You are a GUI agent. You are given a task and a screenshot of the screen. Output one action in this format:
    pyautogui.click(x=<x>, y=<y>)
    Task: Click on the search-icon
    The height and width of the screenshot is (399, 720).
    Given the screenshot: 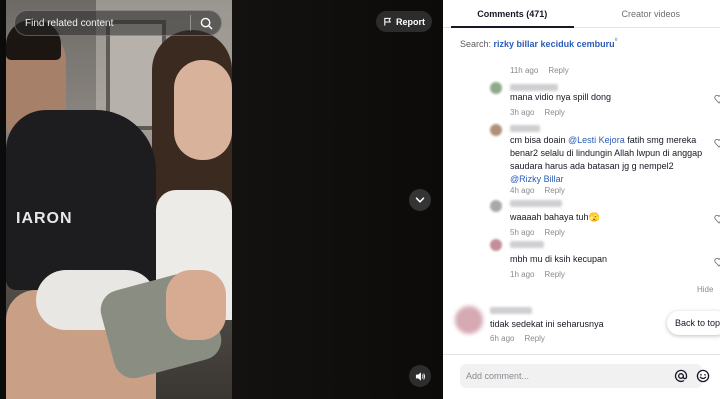 What is the action you would take?
    pyautogui.click(x=206, y=23)
    